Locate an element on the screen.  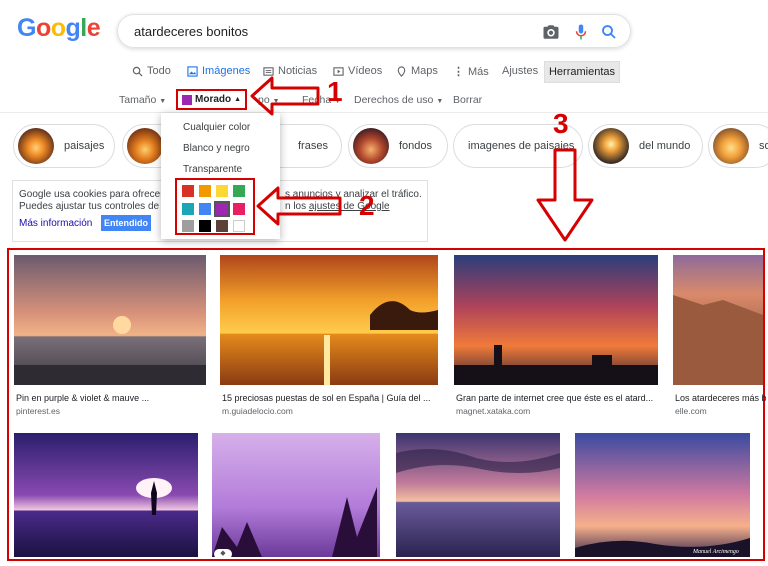
result-caption: Los atardeceres más b is located at coordinates (721, 398).